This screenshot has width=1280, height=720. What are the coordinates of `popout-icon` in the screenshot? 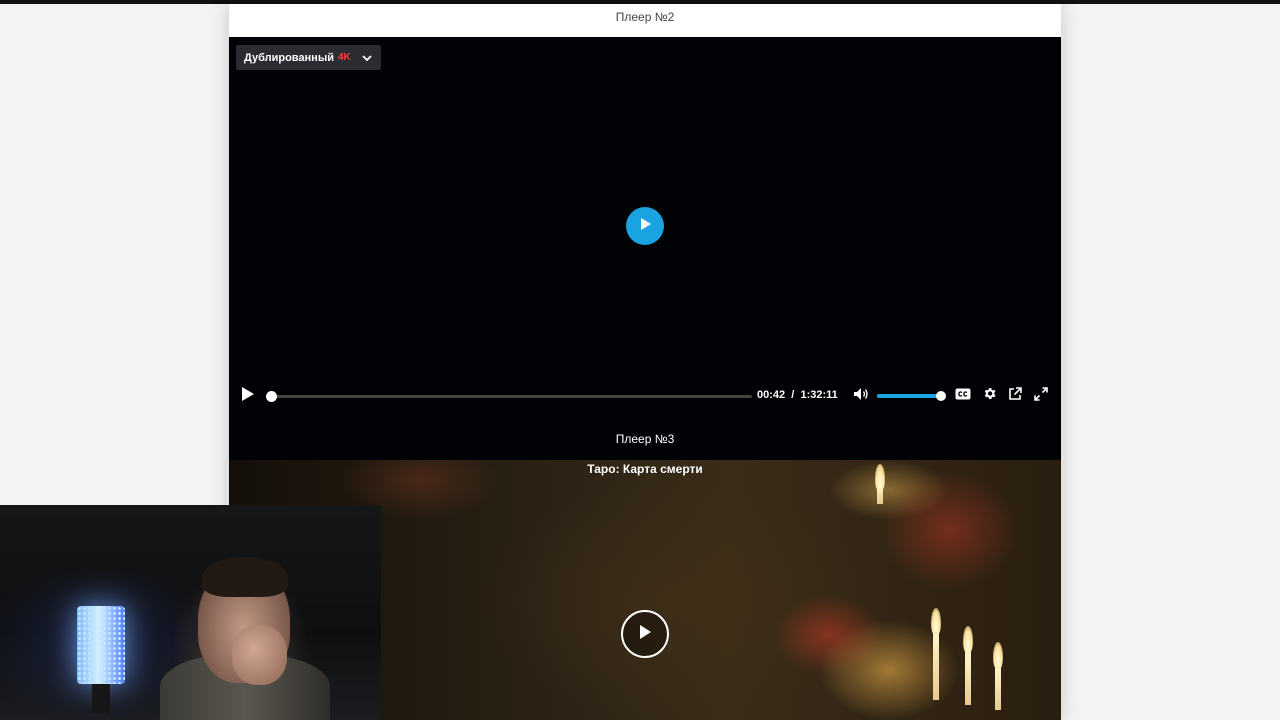 It's located at (1015, 396).